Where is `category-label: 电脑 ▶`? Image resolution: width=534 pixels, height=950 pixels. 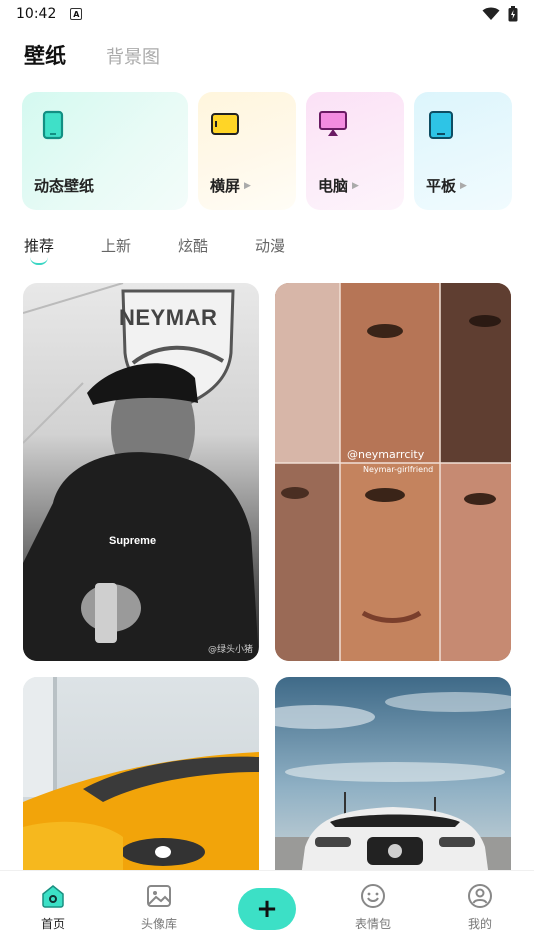 category-label: 电脑 ▶ is located at coordinates (338, 186).